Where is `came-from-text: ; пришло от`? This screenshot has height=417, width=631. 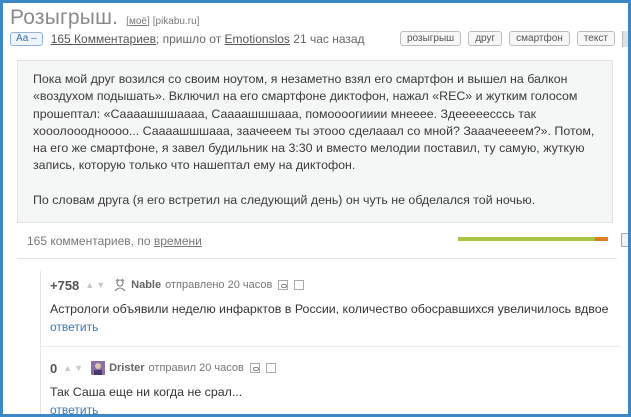
came-from-text: ; пришло от is located at coordinates (188, 39).